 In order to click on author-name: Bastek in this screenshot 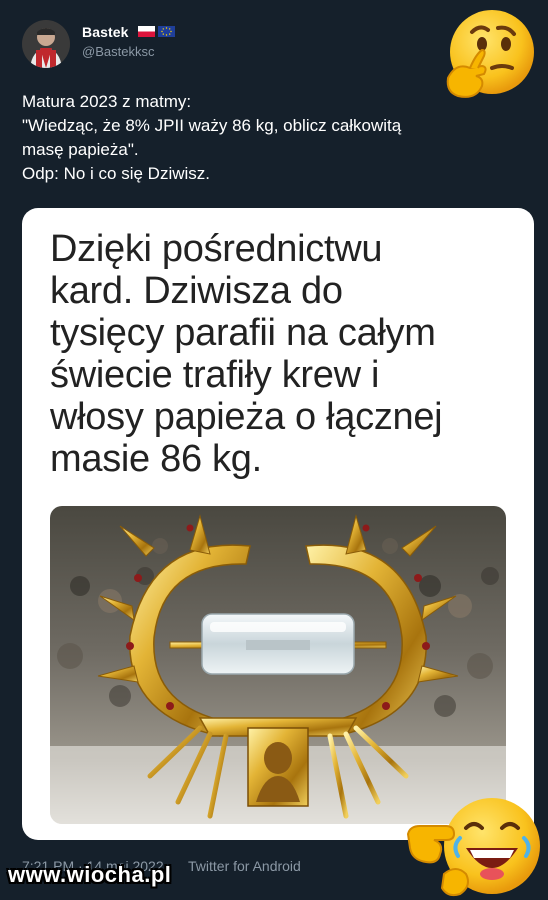, I will do `click(105, 32)`.